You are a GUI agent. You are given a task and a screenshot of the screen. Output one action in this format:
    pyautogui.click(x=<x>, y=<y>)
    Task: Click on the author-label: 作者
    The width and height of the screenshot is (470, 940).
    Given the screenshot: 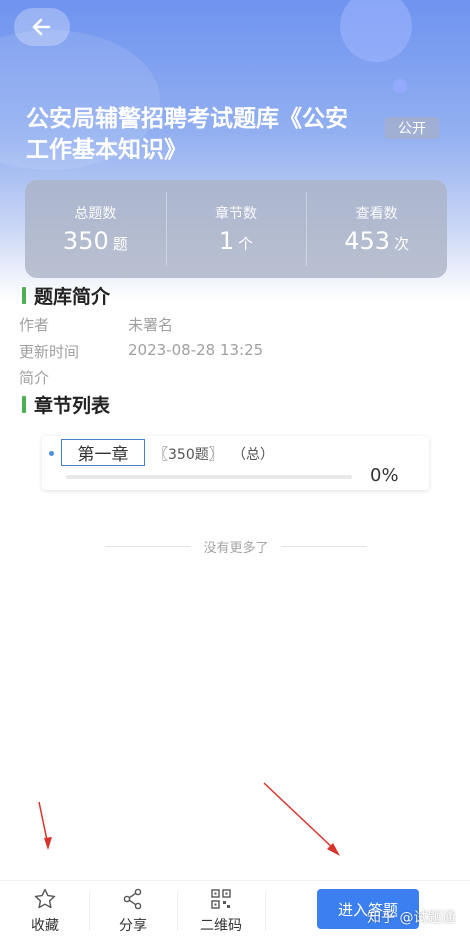 What is the action you would take?
    pyautogui.click(x=34, y=325)
    